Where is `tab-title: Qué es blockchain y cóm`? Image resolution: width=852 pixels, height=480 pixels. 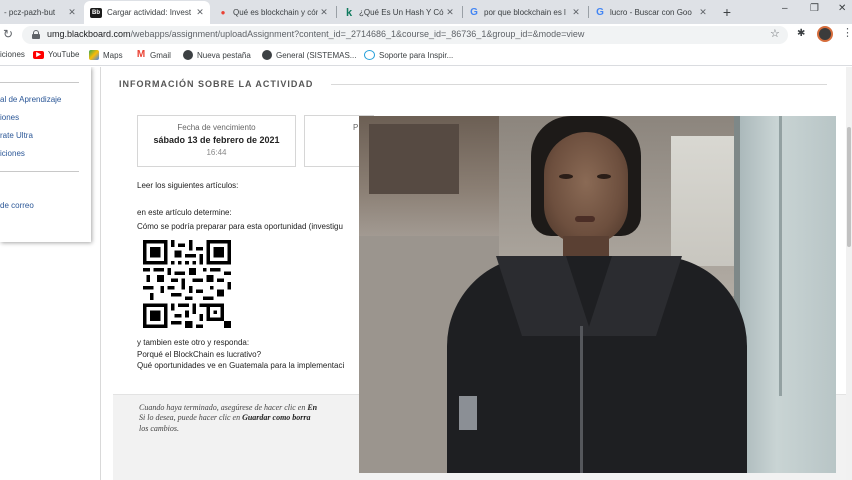 tab-title: Qué es blockchain y cóm is located at coordinates (275, 12).